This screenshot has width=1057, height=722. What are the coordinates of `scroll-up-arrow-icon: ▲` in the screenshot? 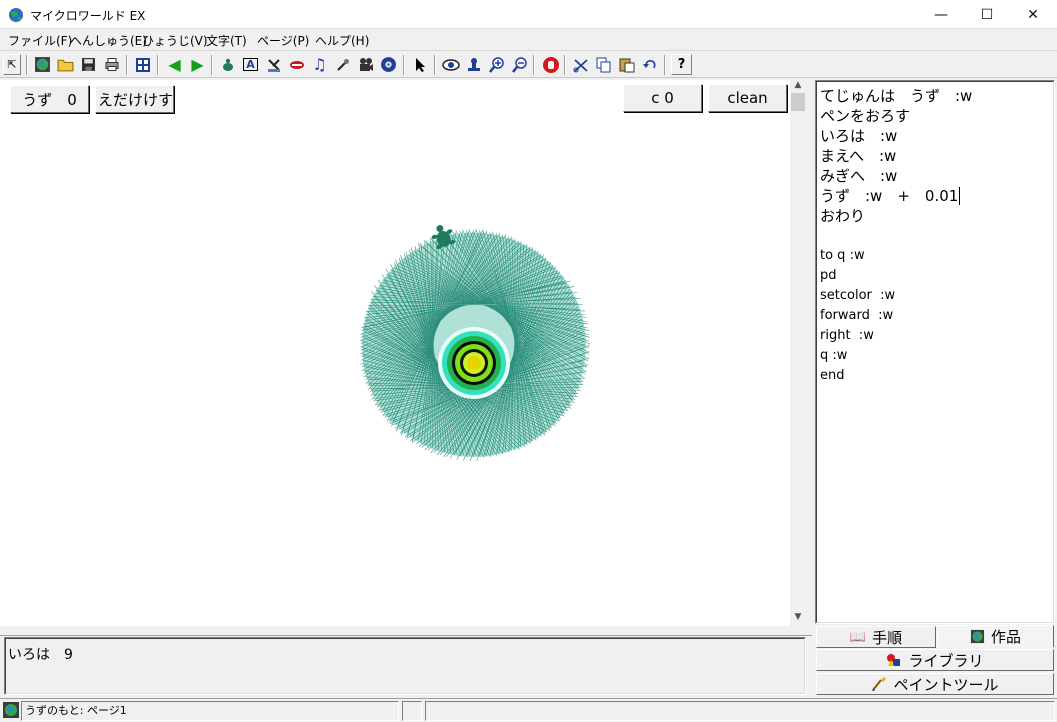 It's located at (798, 87).